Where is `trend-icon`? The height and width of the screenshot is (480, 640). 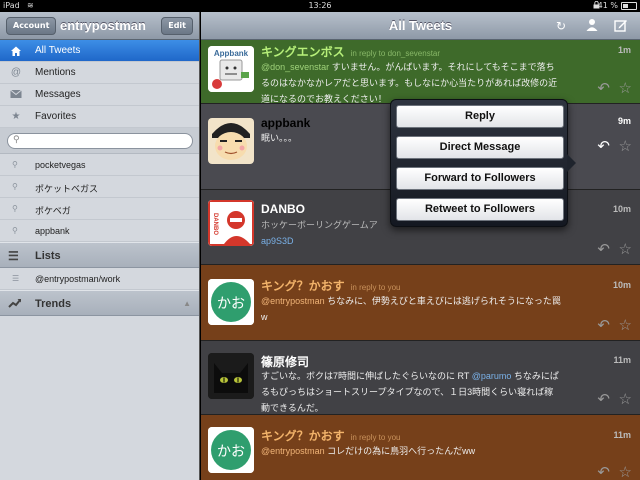
trend-icon is located at coordinates (15, 304).